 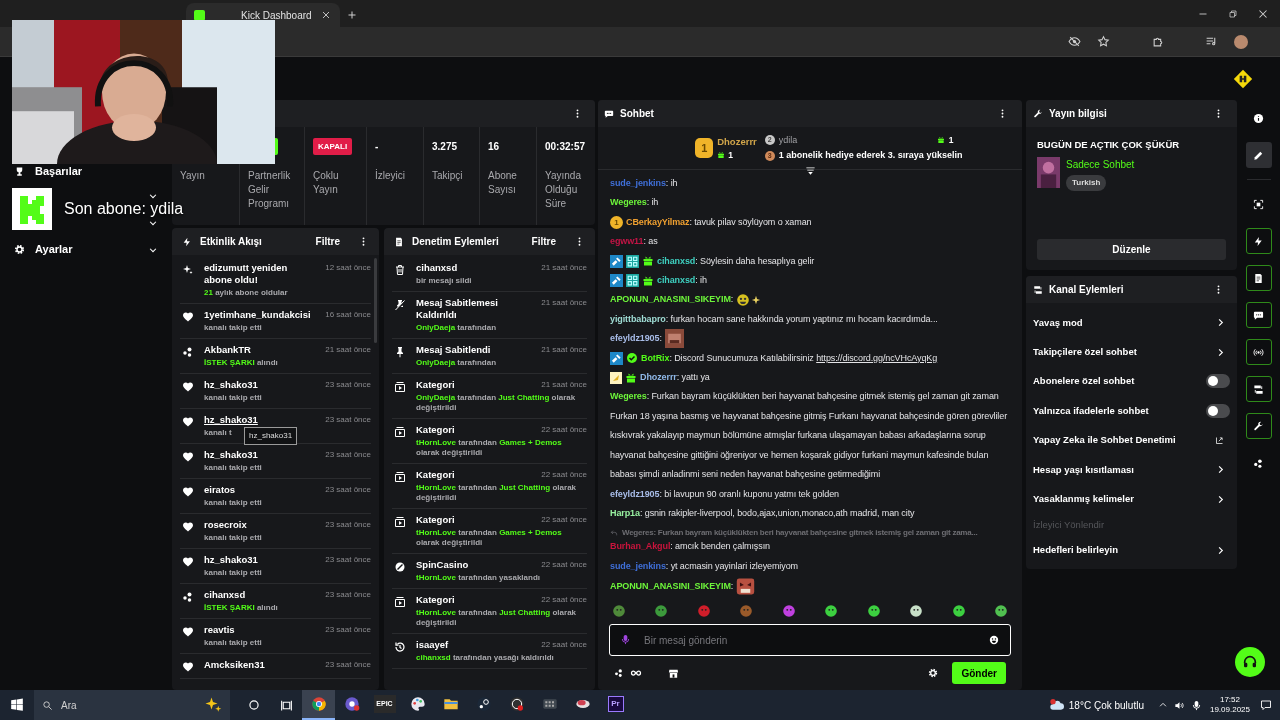 I want to click on edit-button: Düzenle, so click(x=1131, y=249).